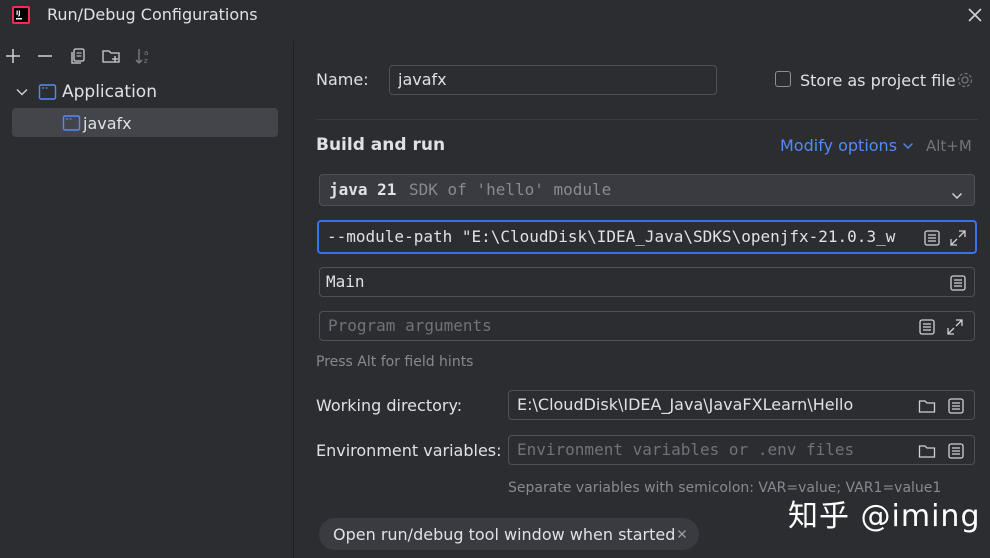 The image size is (990, 558). Describe the element at coordinates (647, 326) in the screenshot. I see `program-arguments-field: Program arguments` at that location.